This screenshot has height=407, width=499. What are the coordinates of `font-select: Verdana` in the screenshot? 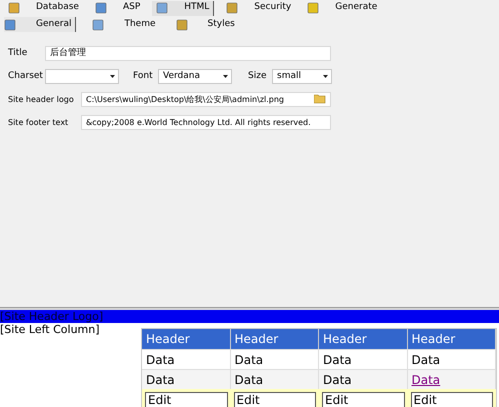 It's located at (195, 76).